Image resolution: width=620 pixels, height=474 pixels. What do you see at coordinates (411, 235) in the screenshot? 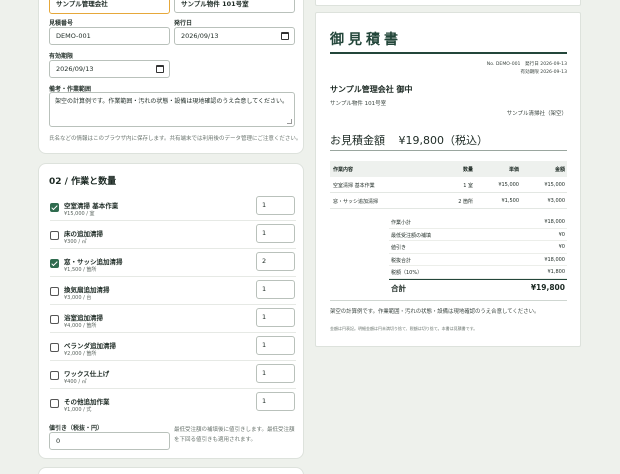
I see `summary-label: 最低受注額の補填` at bounding box center [411, 235].